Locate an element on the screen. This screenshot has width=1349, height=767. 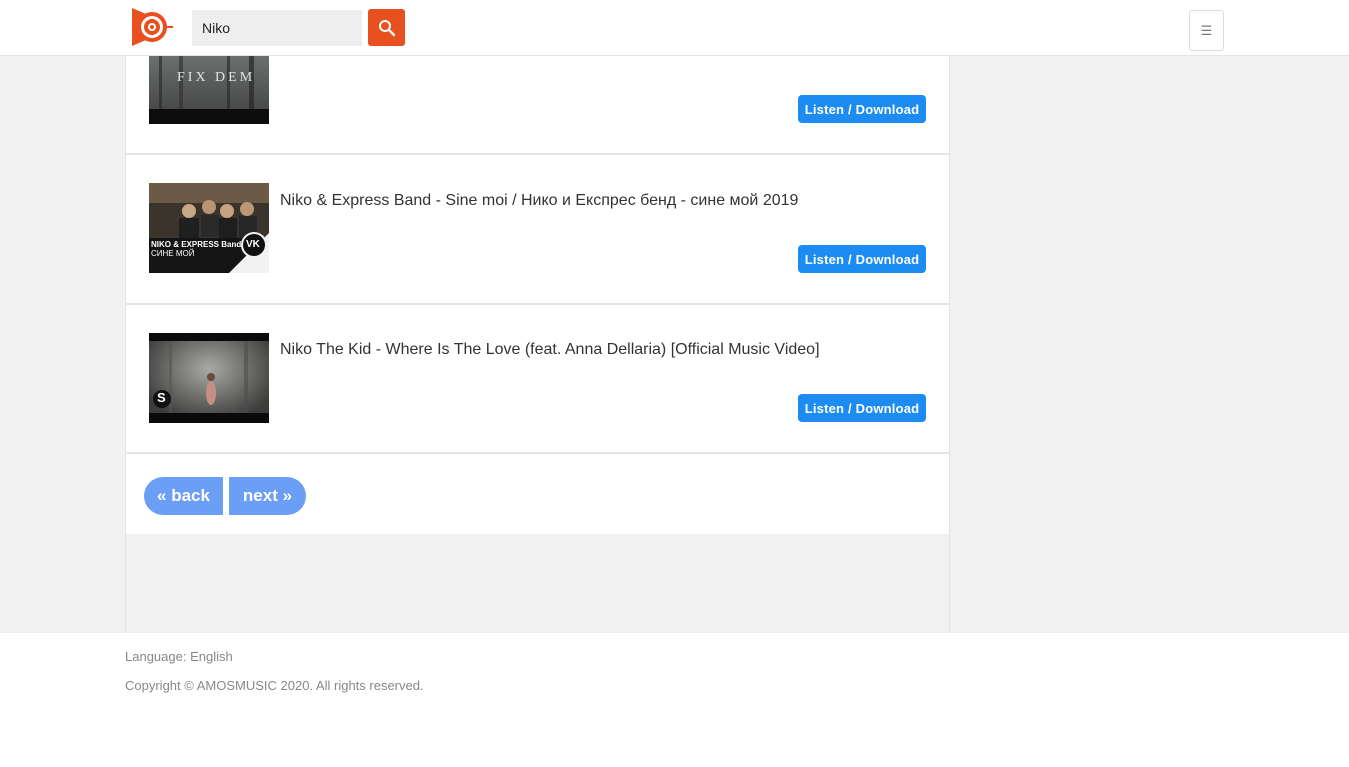
search-button is located at coordinates (386, 27).